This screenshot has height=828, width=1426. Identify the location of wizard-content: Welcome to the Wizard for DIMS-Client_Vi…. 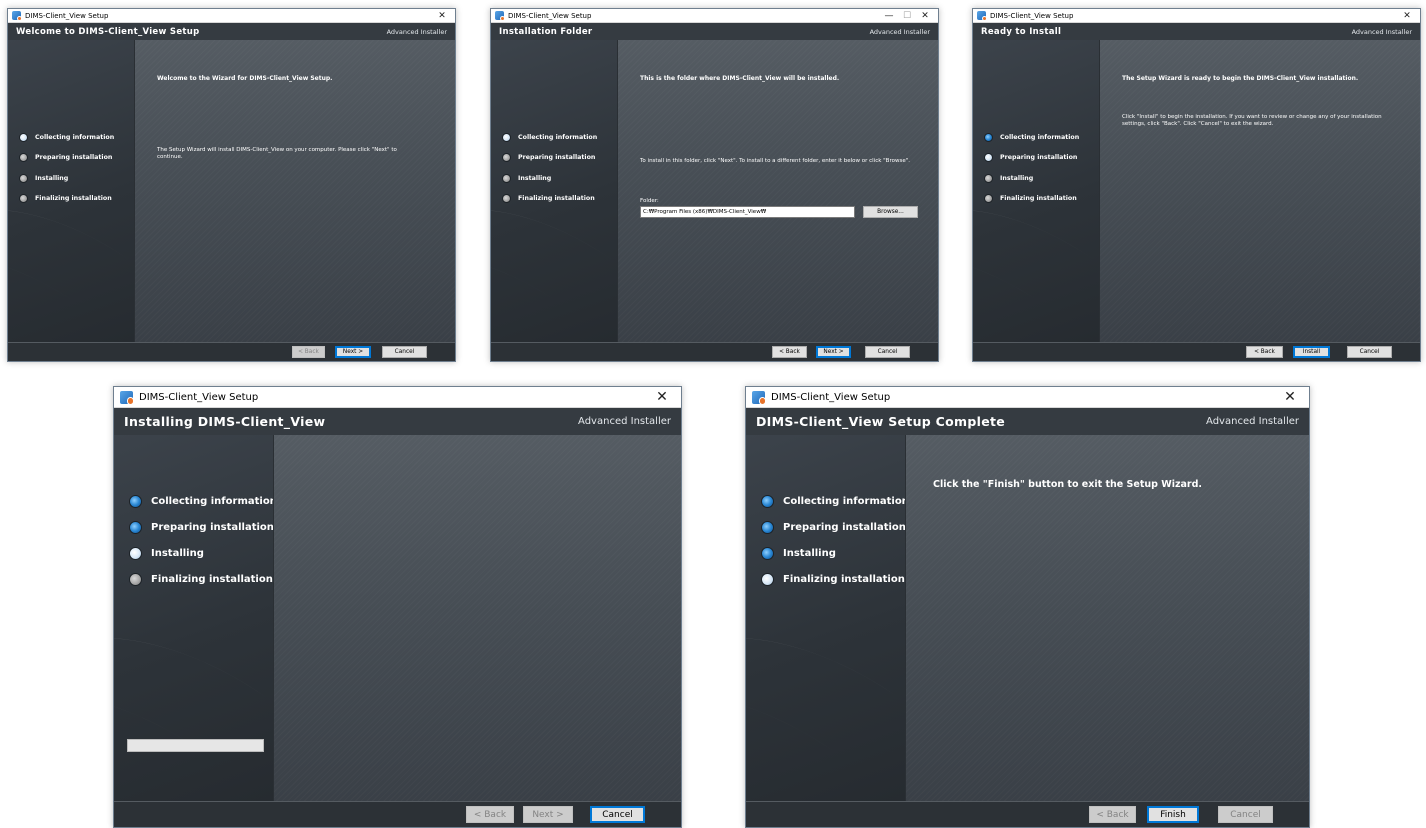
(294, 191).